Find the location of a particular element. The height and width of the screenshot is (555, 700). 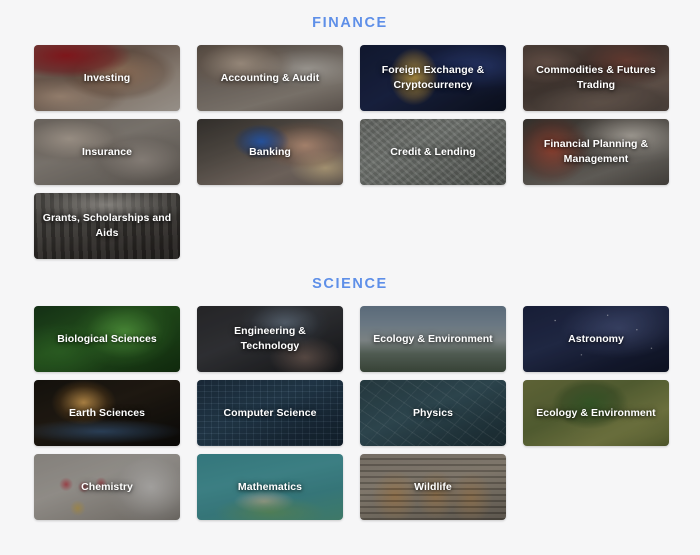

category-card: Astronomy is located at coordinates (596, 339).